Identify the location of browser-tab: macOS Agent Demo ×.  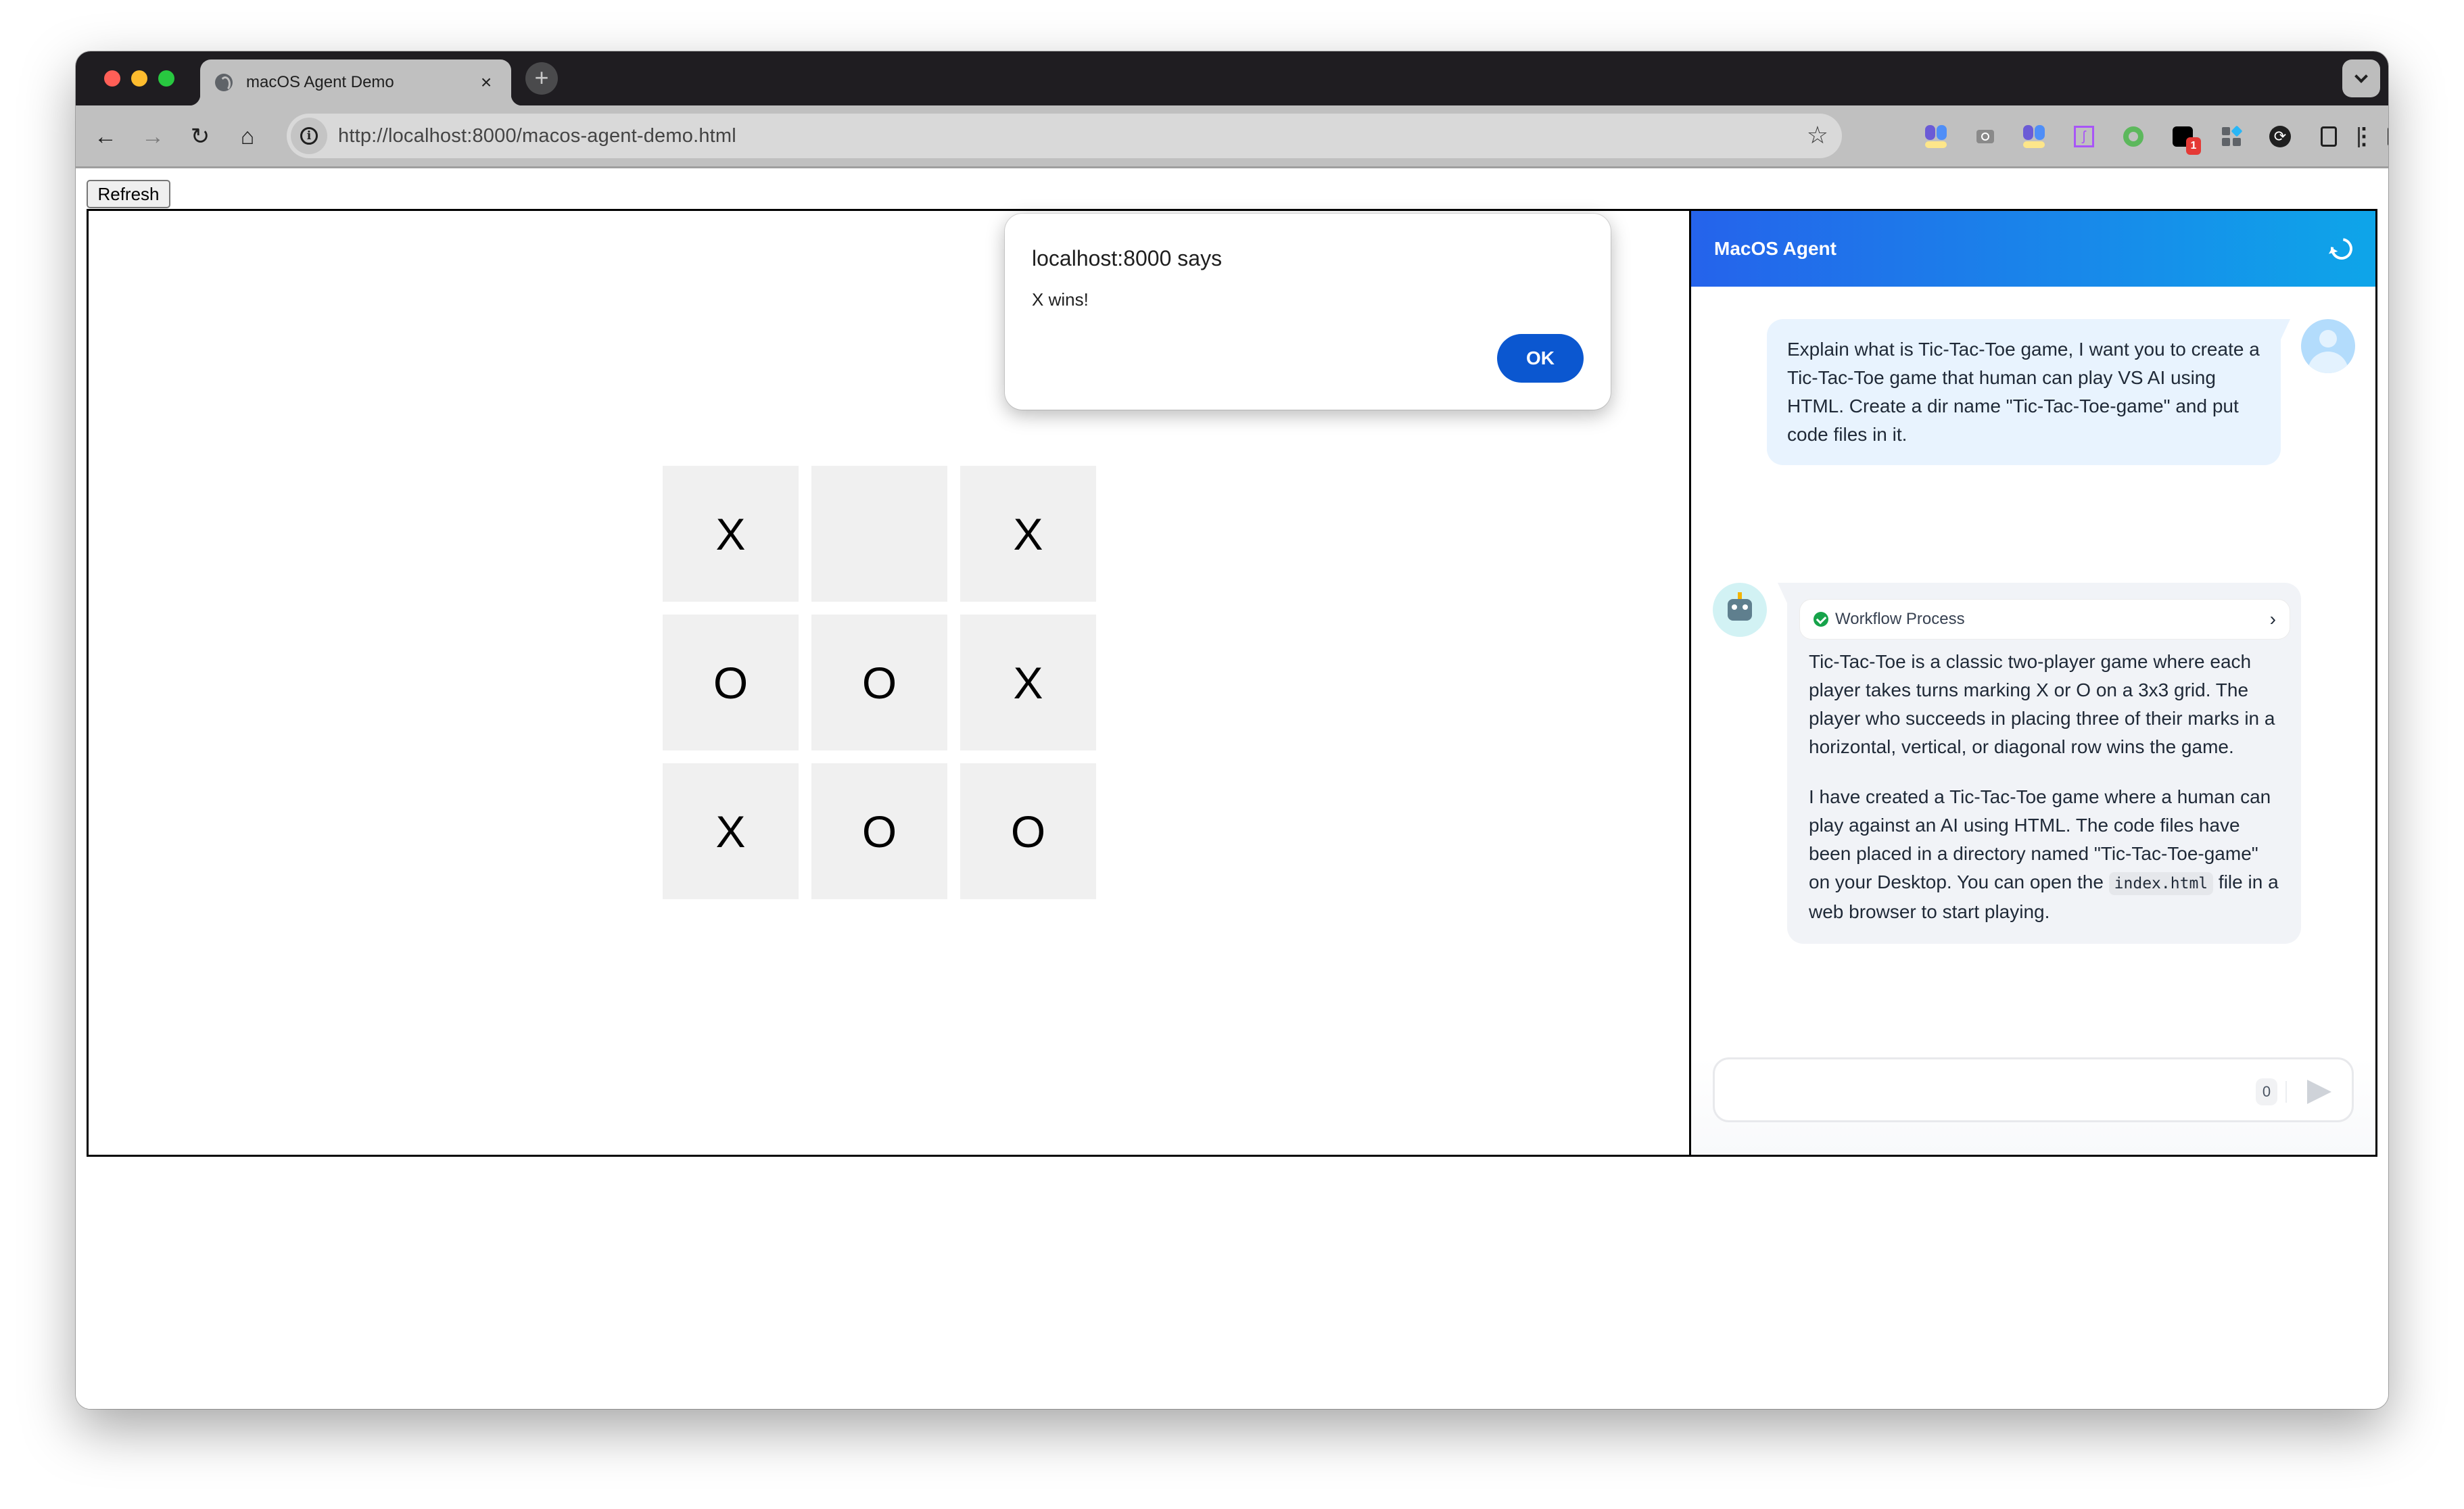
(355, 82).